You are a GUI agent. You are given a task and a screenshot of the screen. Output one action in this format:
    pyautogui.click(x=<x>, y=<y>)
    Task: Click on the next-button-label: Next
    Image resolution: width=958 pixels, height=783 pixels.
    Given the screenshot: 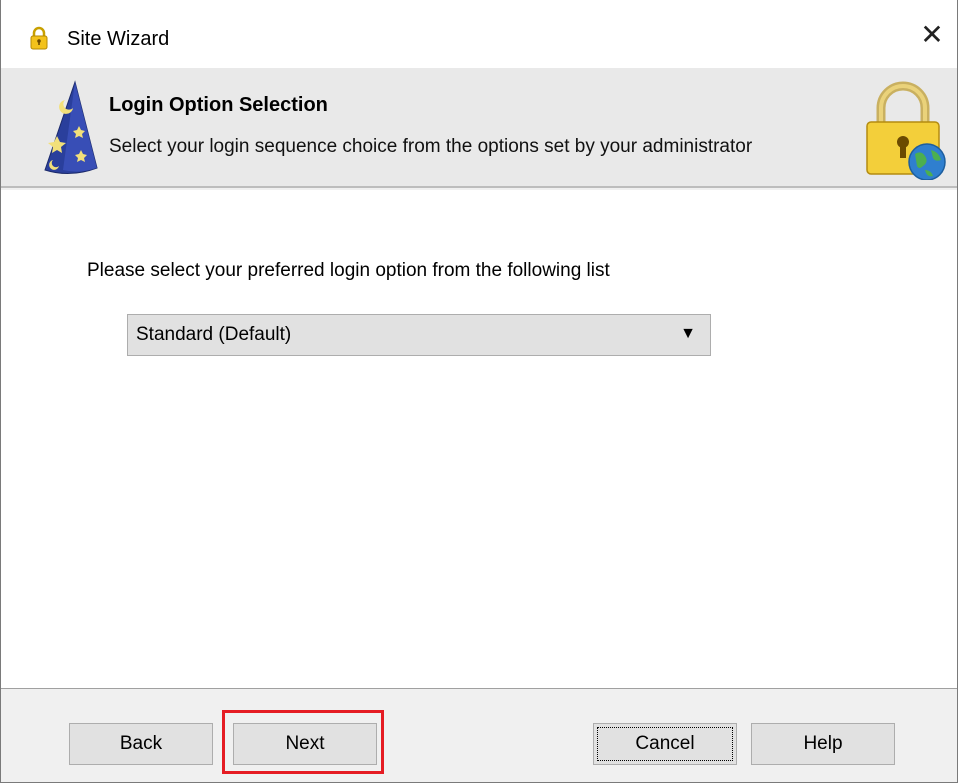 What is the action you would take?
    pyautogui.click(x=305, y=743)
    